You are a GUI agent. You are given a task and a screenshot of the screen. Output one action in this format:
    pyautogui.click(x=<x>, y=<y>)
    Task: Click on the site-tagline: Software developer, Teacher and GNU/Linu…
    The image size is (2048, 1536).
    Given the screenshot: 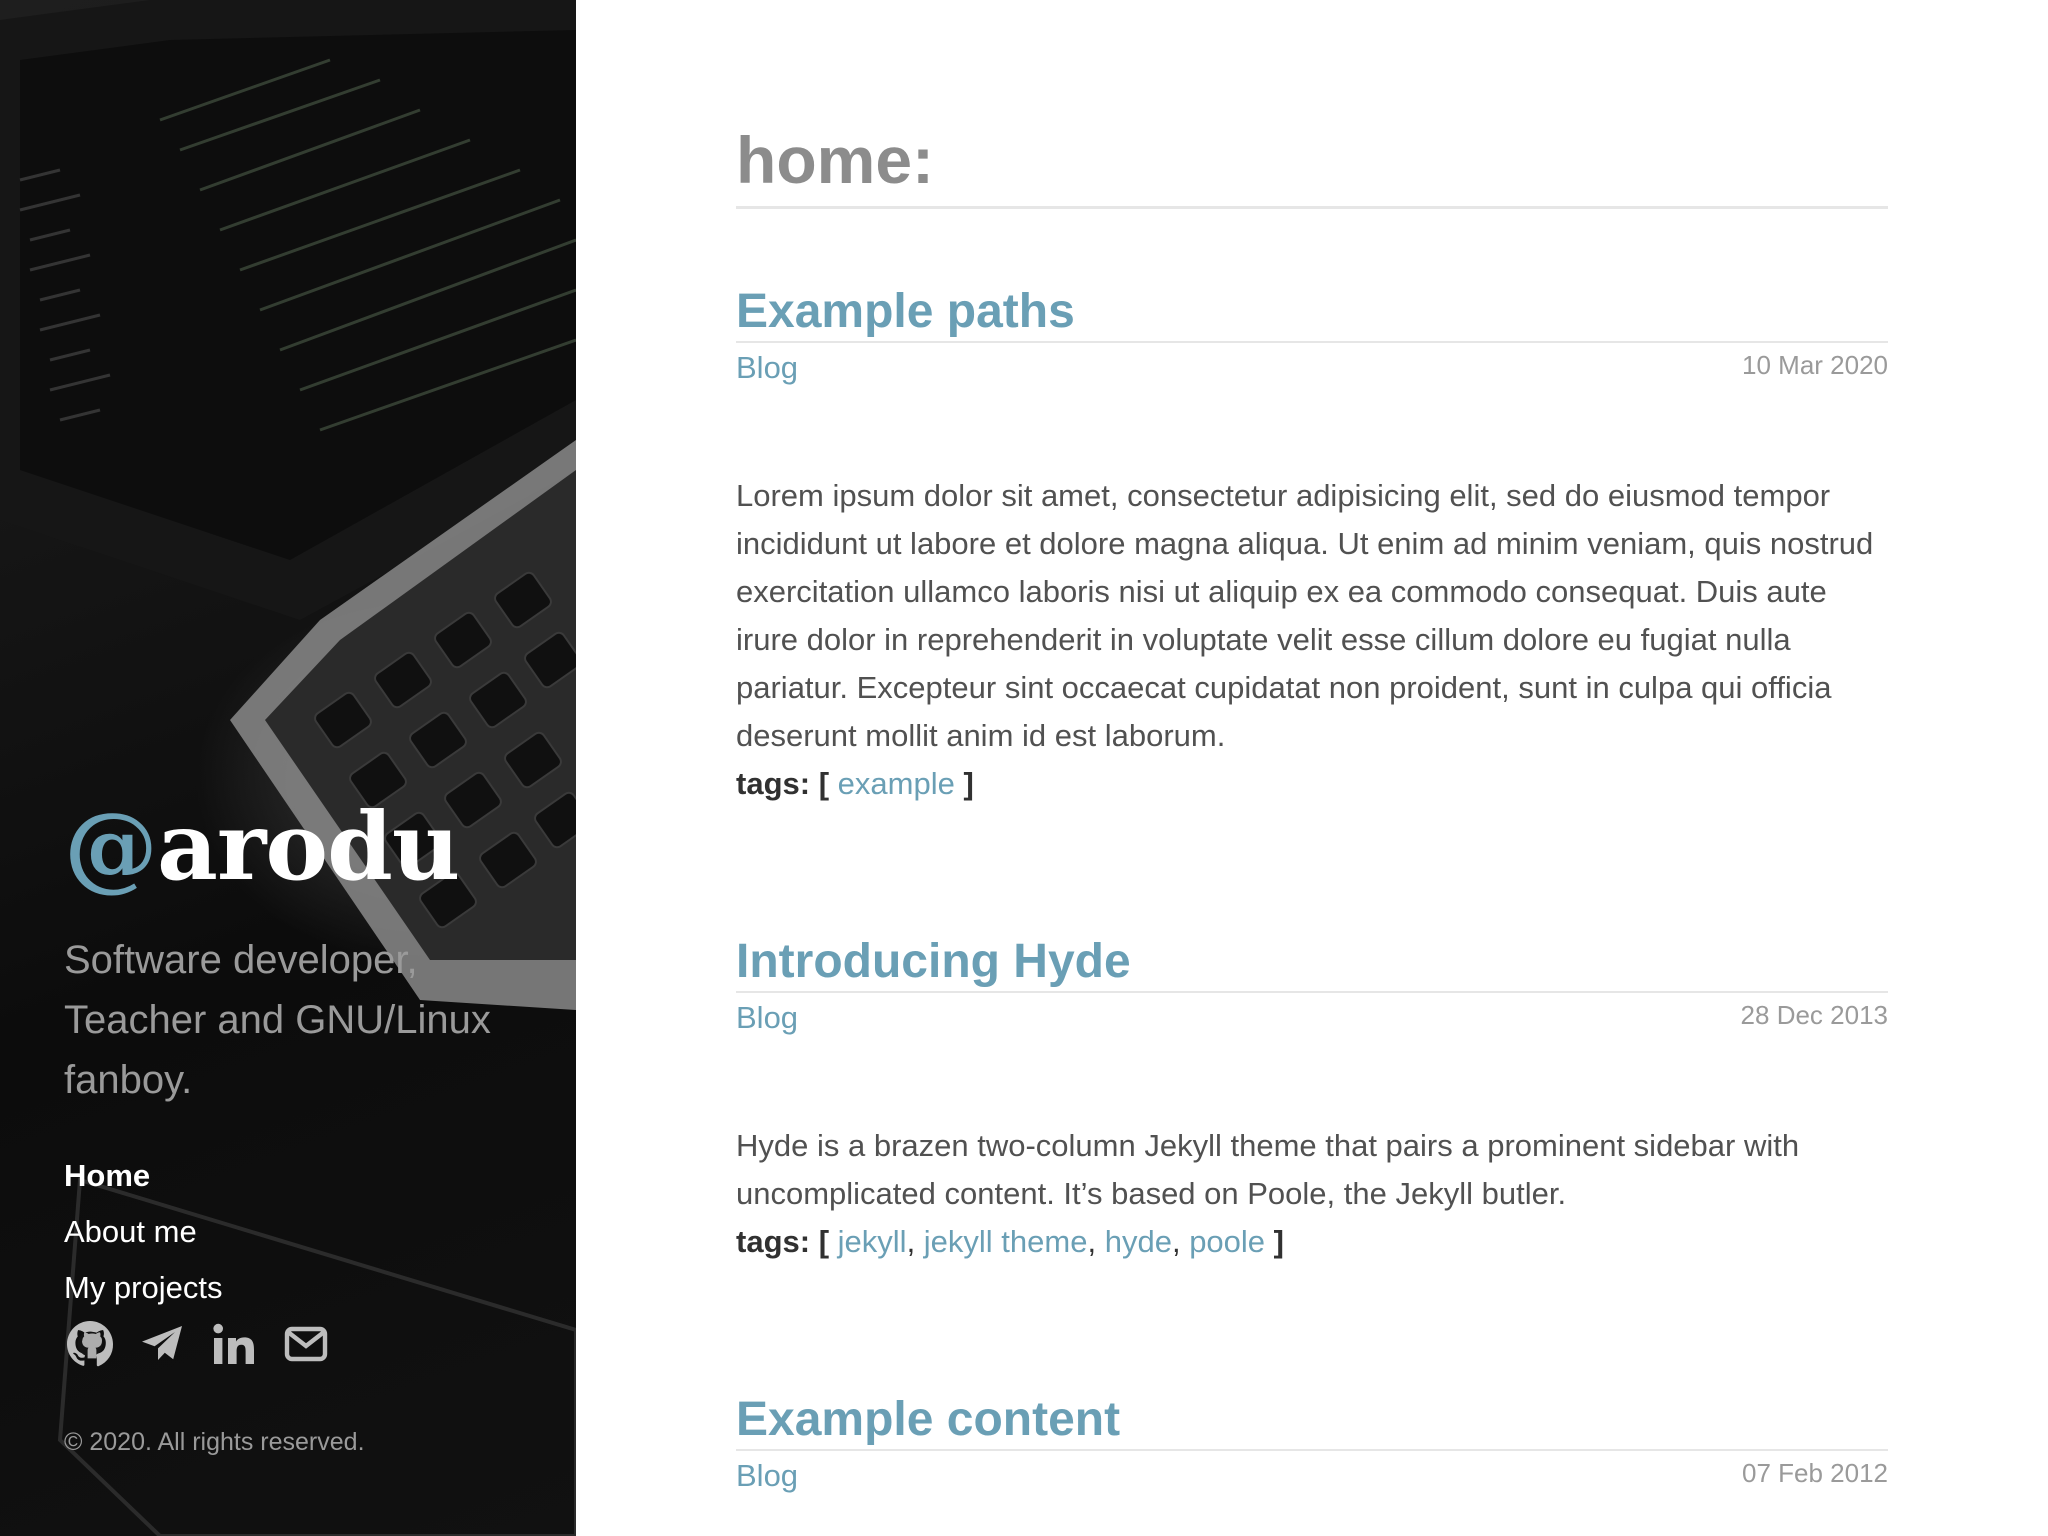 What is the action you would take?
    pyautogui.click(x=277, y=1020)
    